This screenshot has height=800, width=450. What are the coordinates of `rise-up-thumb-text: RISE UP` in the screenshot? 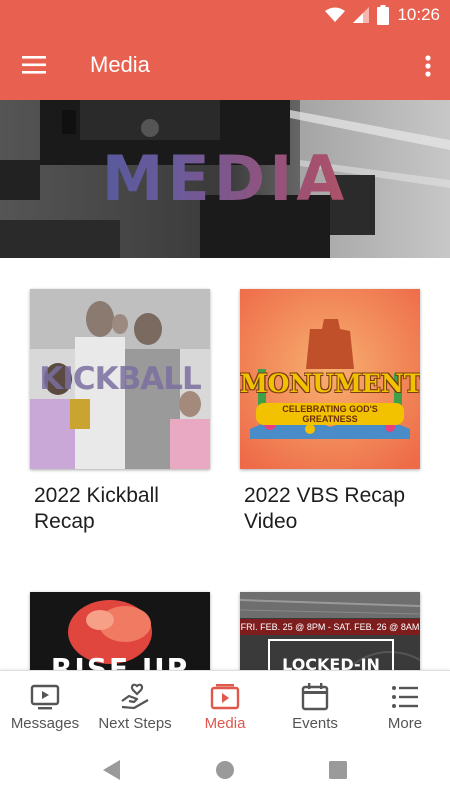 It's located at (120, 661).